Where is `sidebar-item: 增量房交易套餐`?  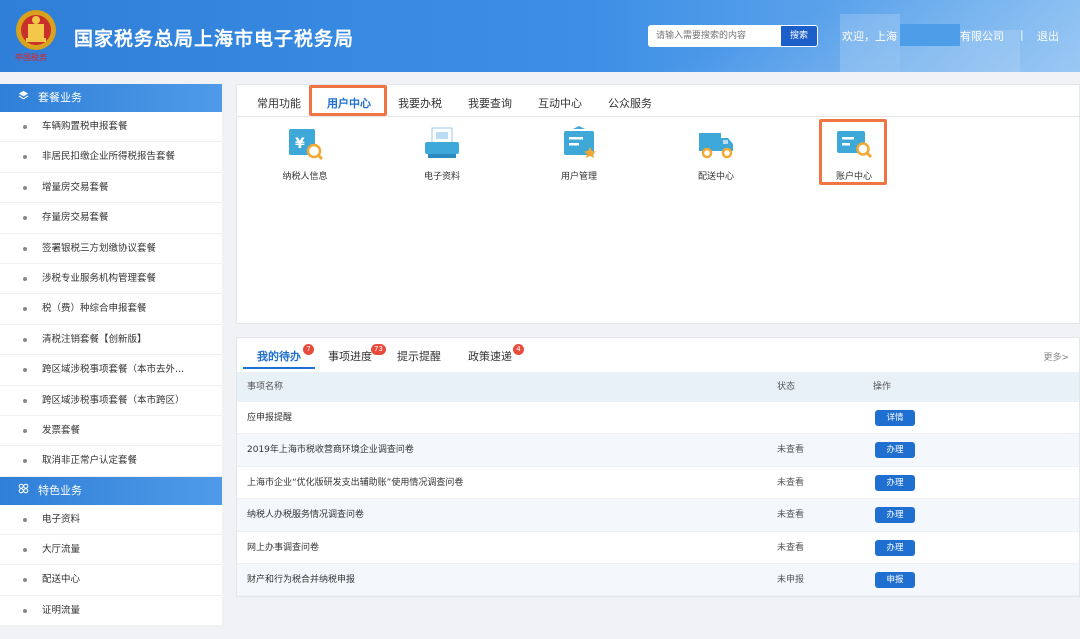 sidebar-item: 增量房交易套餐 is located at coordinates (111, 188).